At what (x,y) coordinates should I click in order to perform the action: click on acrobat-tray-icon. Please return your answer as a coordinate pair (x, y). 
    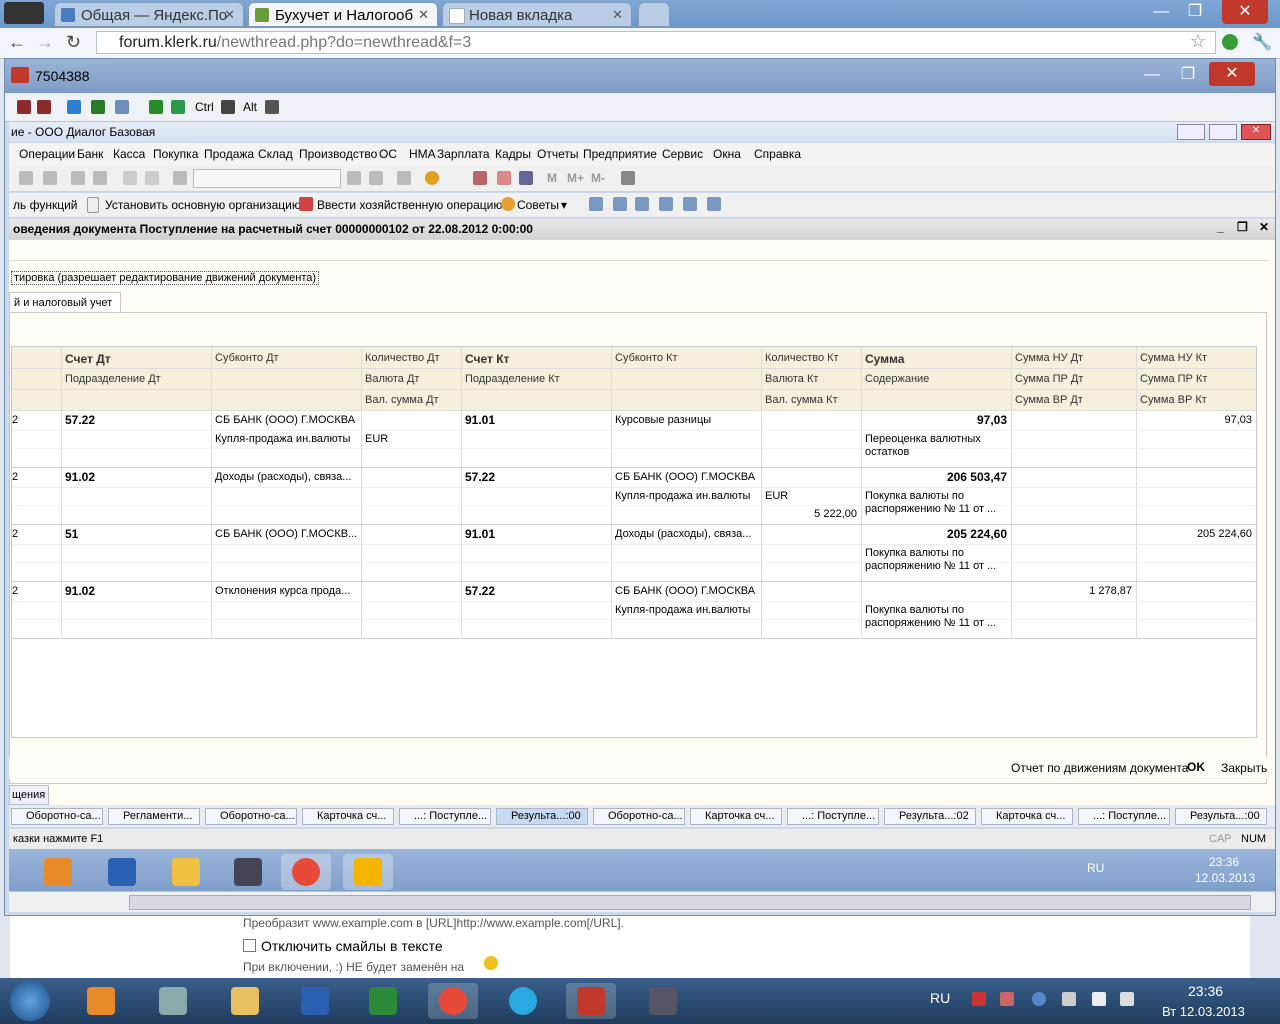
    Looking at the image, I should click on (979, 999).